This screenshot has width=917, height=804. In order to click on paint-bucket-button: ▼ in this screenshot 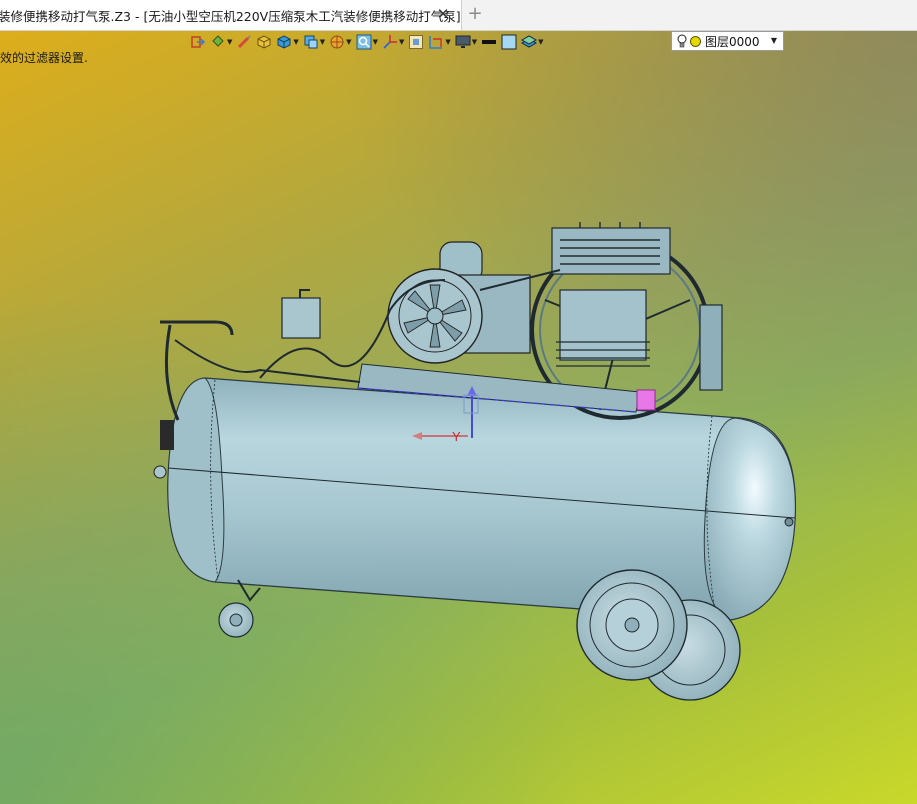, I will do `click(221, 42)`.